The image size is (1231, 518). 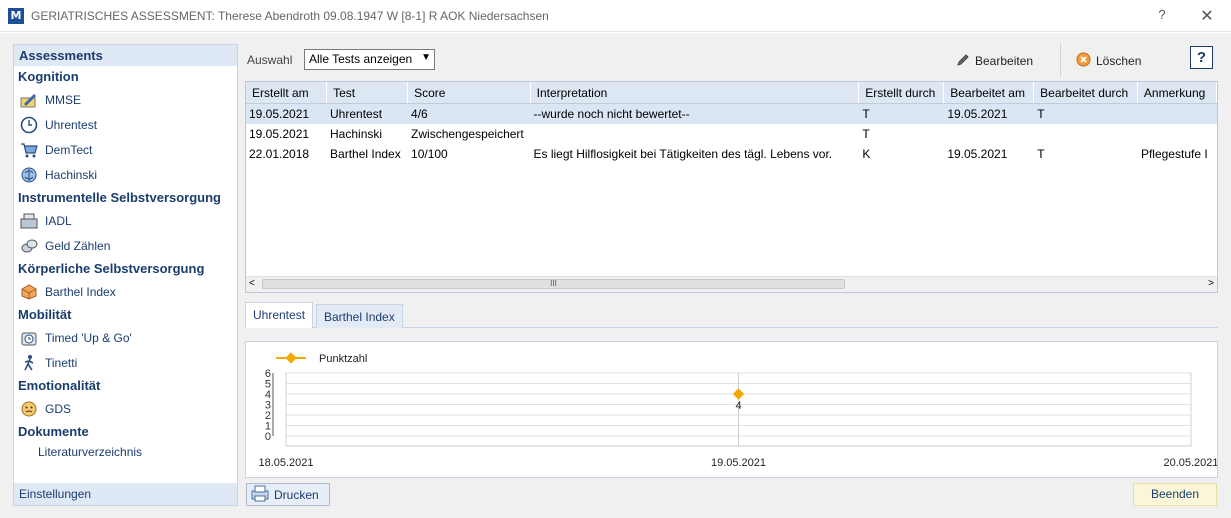 I want to click on sidebar-item-gds: GDS, so click(x=125, y=408).